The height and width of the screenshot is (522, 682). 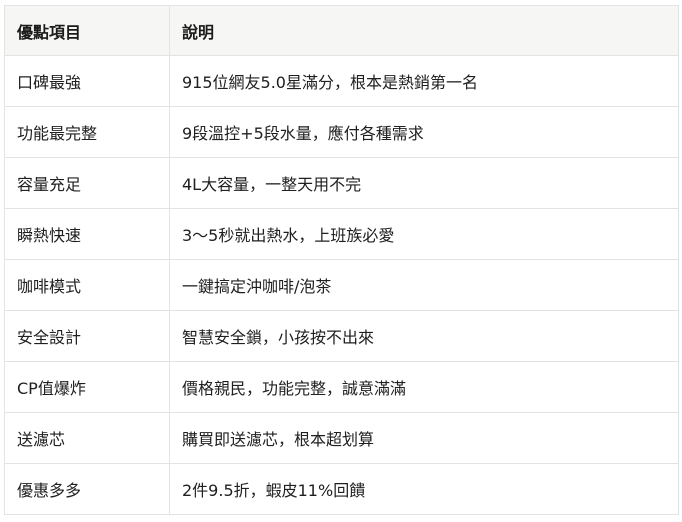 What do you see at coordinates (424, 387) in the screenshot?
I see `row-description-cell: 價格親民，功能完整，誠意滿滿` at bounding box center [424, 387].